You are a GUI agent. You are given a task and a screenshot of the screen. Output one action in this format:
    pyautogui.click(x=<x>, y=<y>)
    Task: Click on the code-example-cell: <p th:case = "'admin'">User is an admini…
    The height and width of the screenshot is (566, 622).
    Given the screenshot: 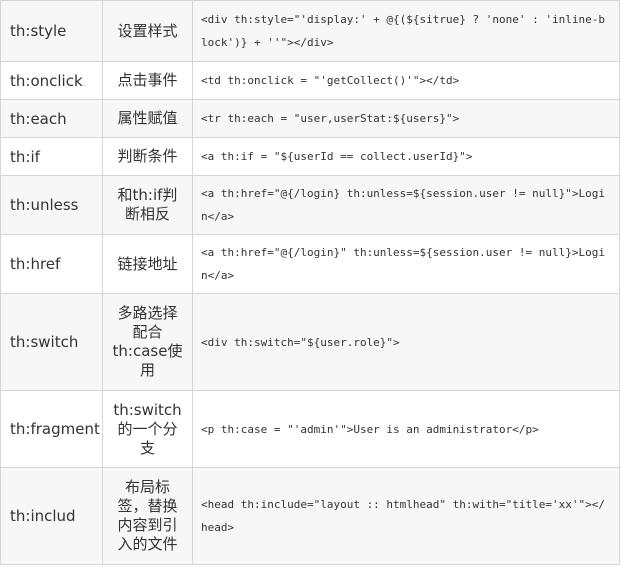 What is the action you would take?
    pyautogui.click(x=406, y=429)
    